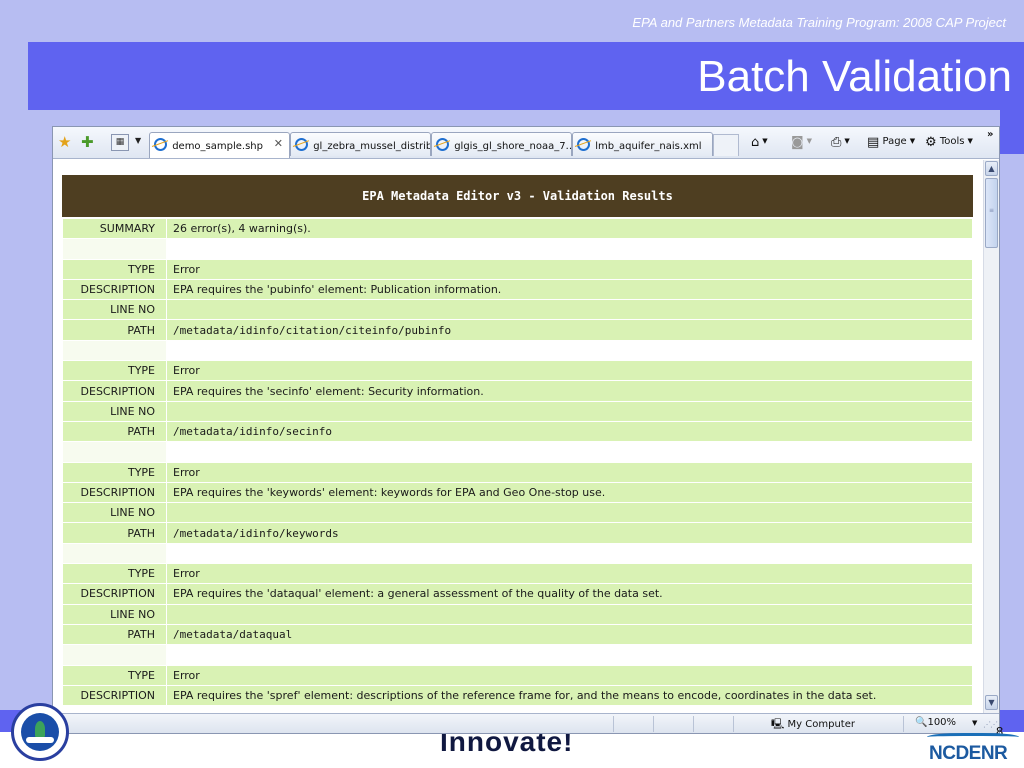 This screenshot has height=768, width=1024. Describe the element at coordinates (991, 702) in the screenshot. I see `scroll-down-button: ▼` at that location.